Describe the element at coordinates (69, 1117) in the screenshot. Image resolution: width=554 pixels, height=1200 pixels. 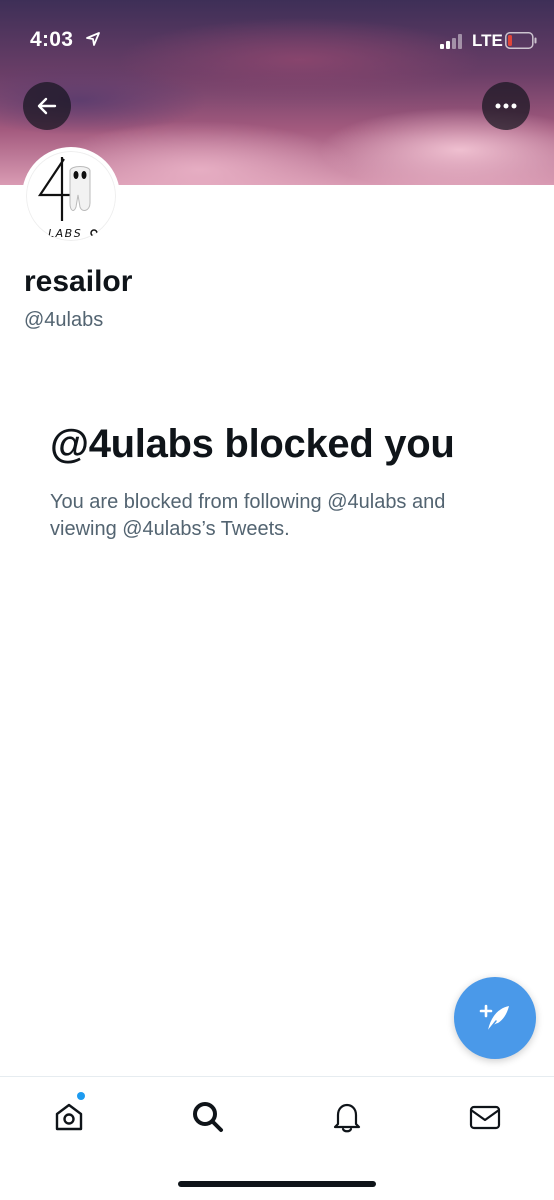
I see `home-icon` at that location.